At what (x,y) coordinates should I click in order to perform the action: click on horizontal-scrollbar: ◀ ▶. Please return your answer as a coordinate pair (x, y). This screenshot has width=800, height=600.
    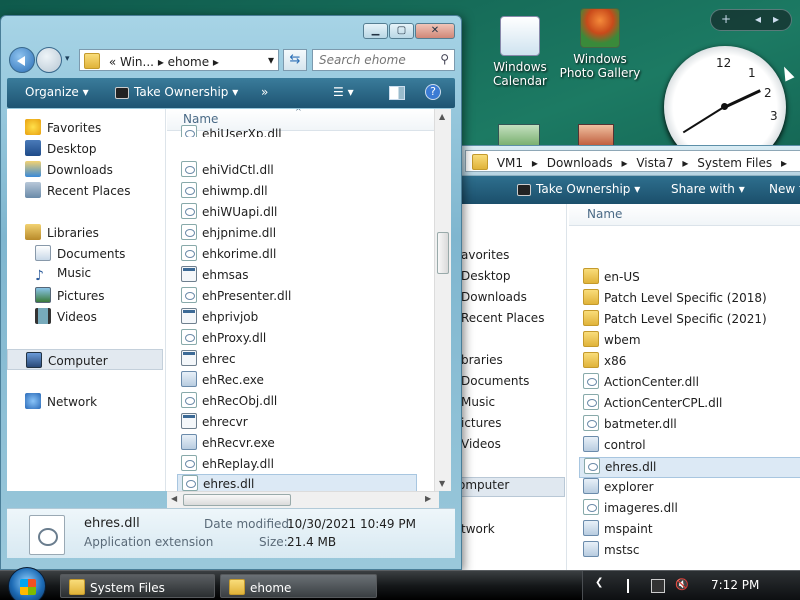
    Looking at the image, I should click on (303, 499).